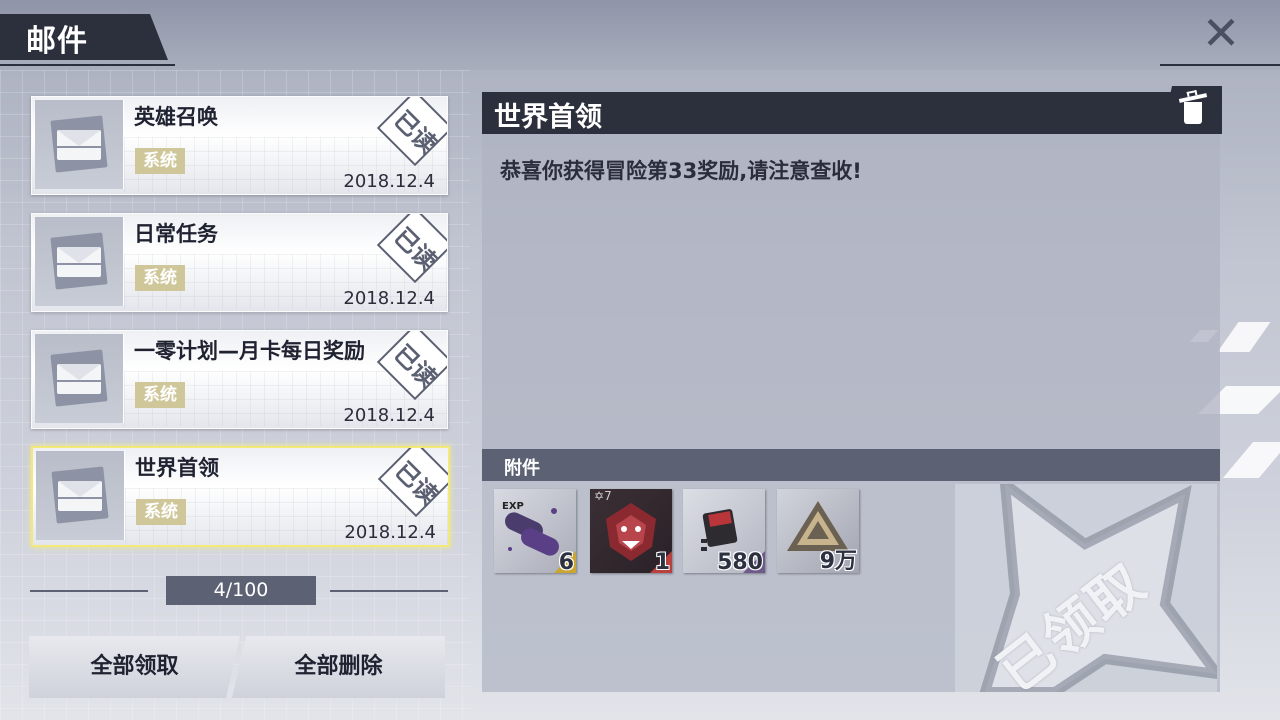 The width and height of the screenshot is (1280, 720). I want to click on page-title: 邮件, so click(57, 41).